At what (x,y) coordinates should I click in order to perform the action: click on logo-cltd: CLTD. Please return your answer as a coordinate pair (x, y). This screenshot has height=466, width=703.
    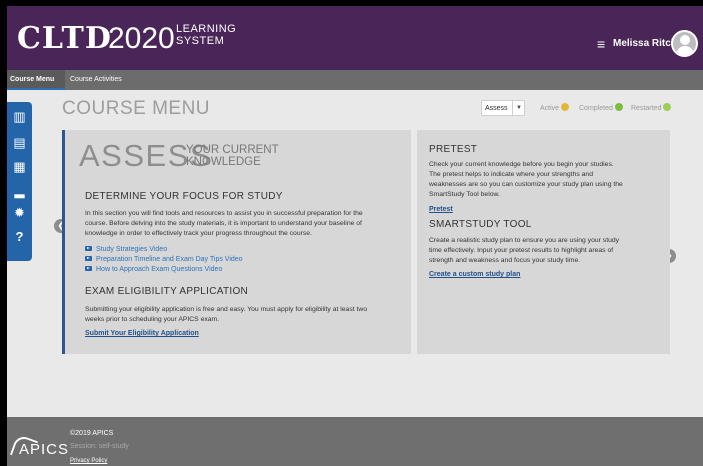
    Looking at the image, I should click on (64, 38).